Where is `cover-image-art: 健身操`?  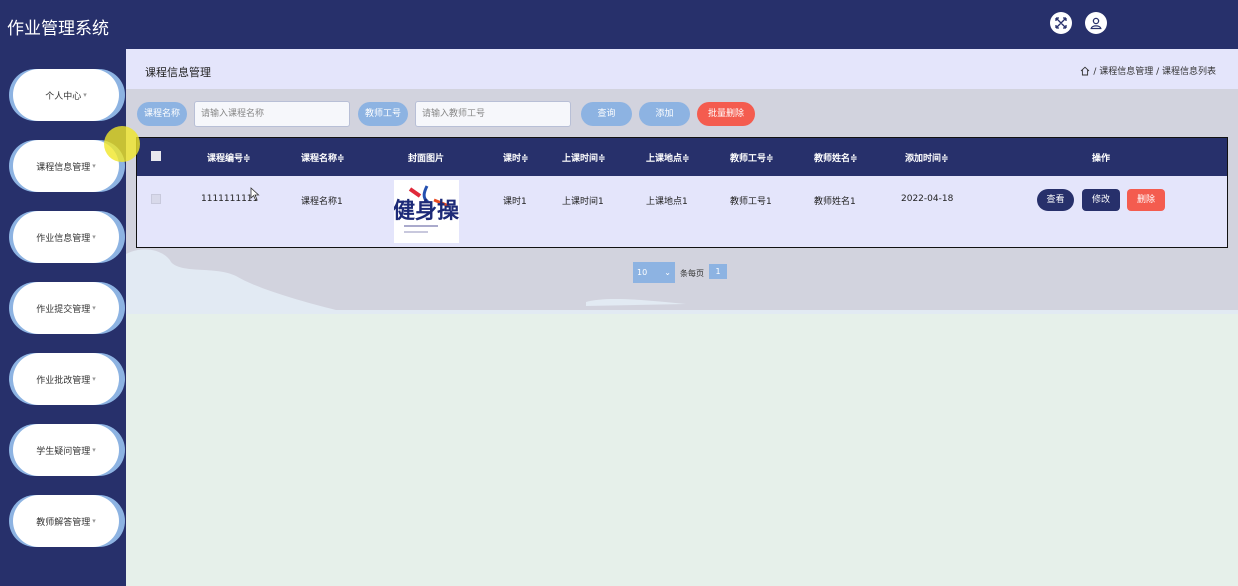 cover-image-art: 健身操 is located at coordinates (426, 209).